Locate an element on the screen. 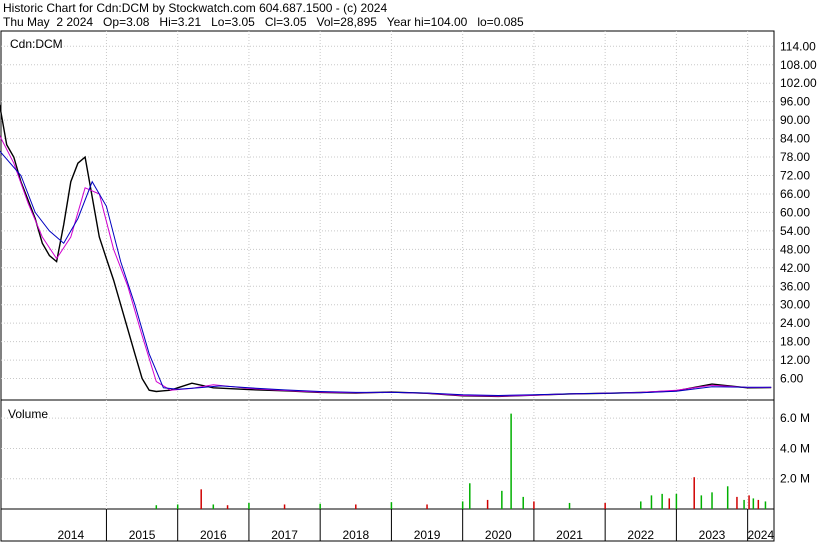 The height and width of the screenshot is (543, 830). price-tick-label: 72.00 is located at coordinates (795, 176).